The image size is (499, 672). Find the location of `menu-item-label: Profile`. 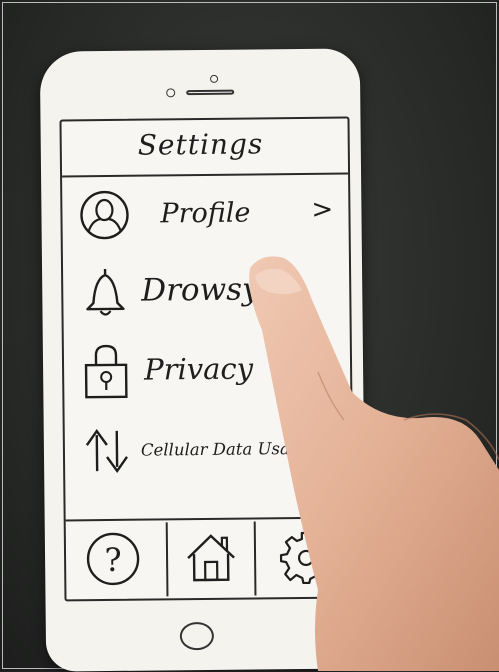

menu-item-label: Profile is located at coordinates (205, 213).